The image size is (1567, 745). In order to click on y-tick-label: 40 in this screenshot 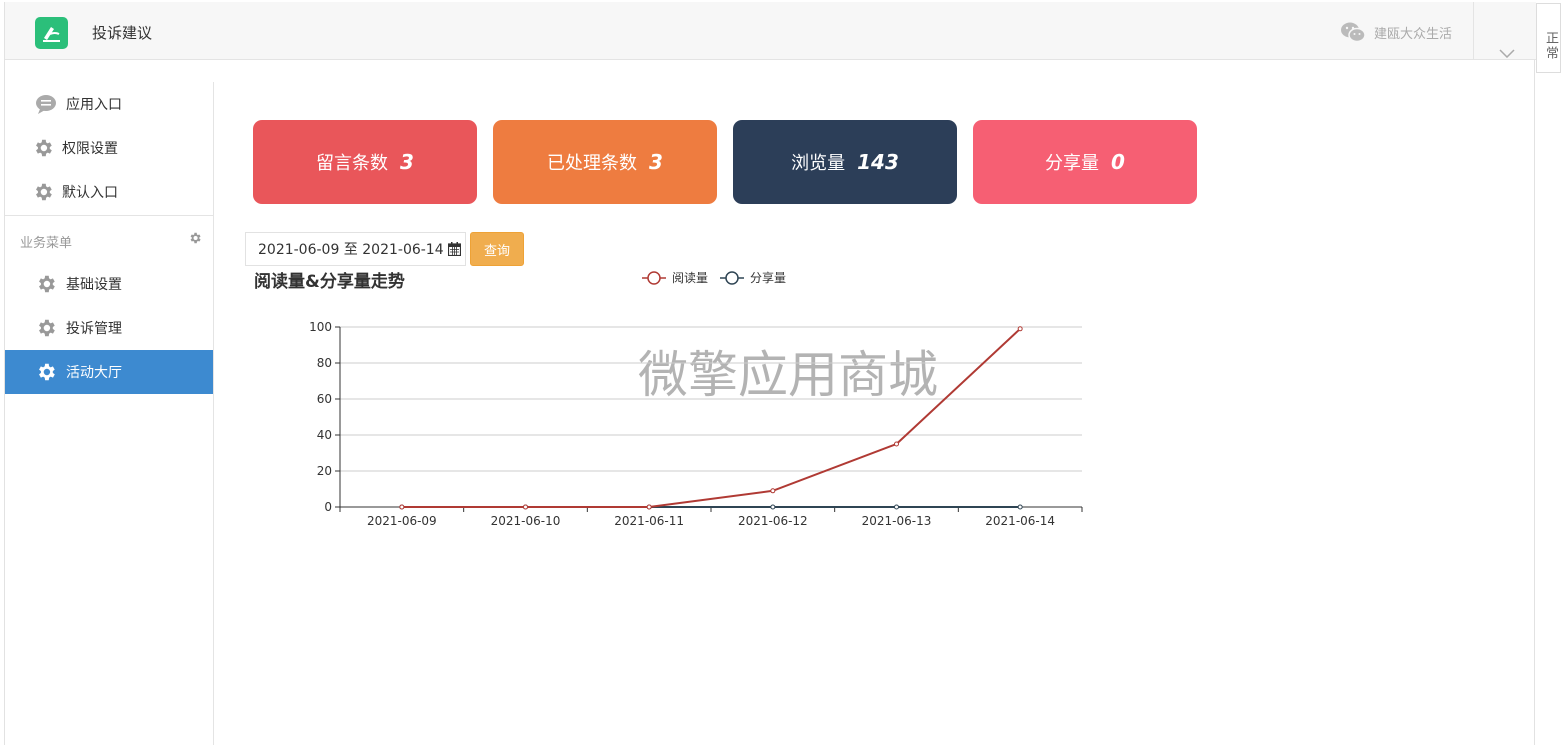, I will do `click(324, 435)`.